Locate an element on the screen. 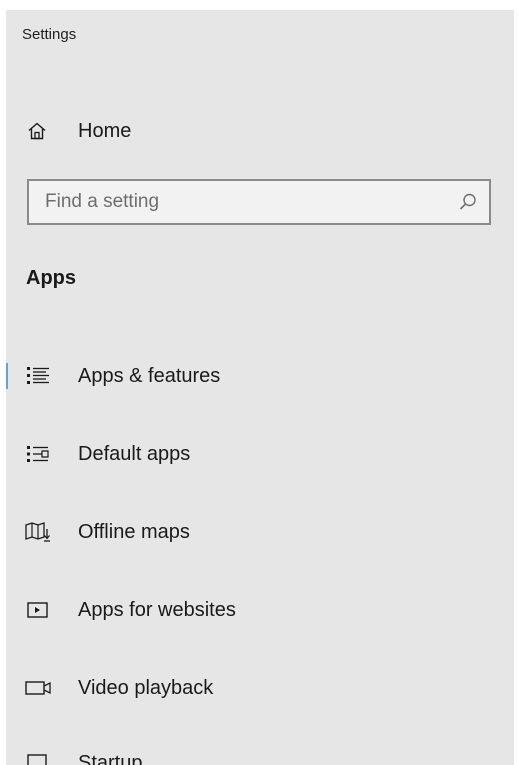  nav-item-apps-for-websites: Apps for websites is located at coordinates (260, 610).